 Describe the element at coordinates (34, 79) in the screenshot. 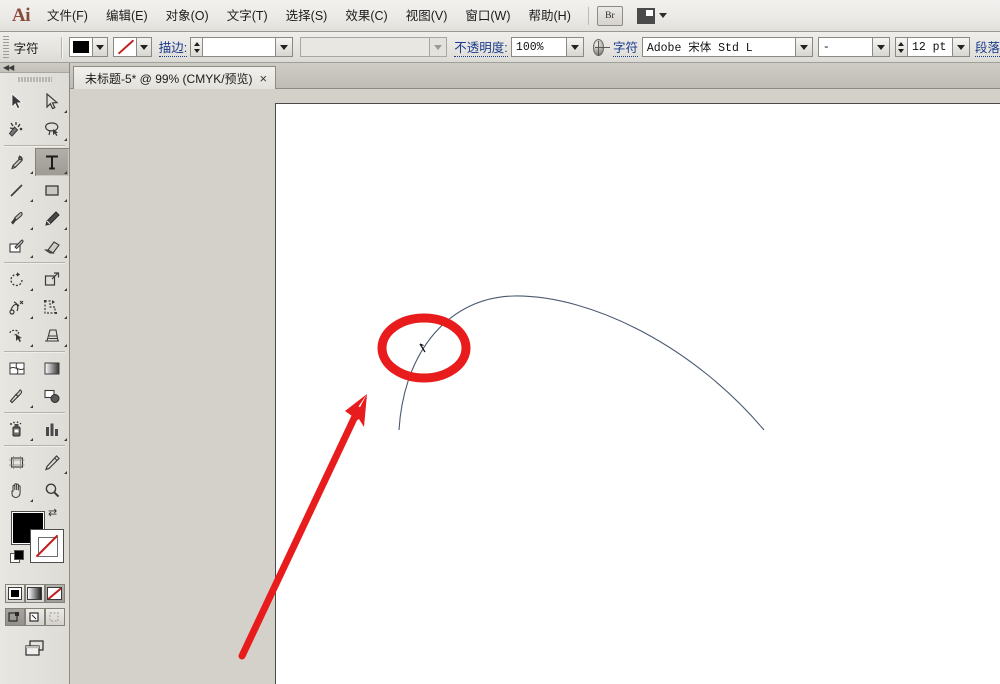

I see `tools-panel-grip` at that location.